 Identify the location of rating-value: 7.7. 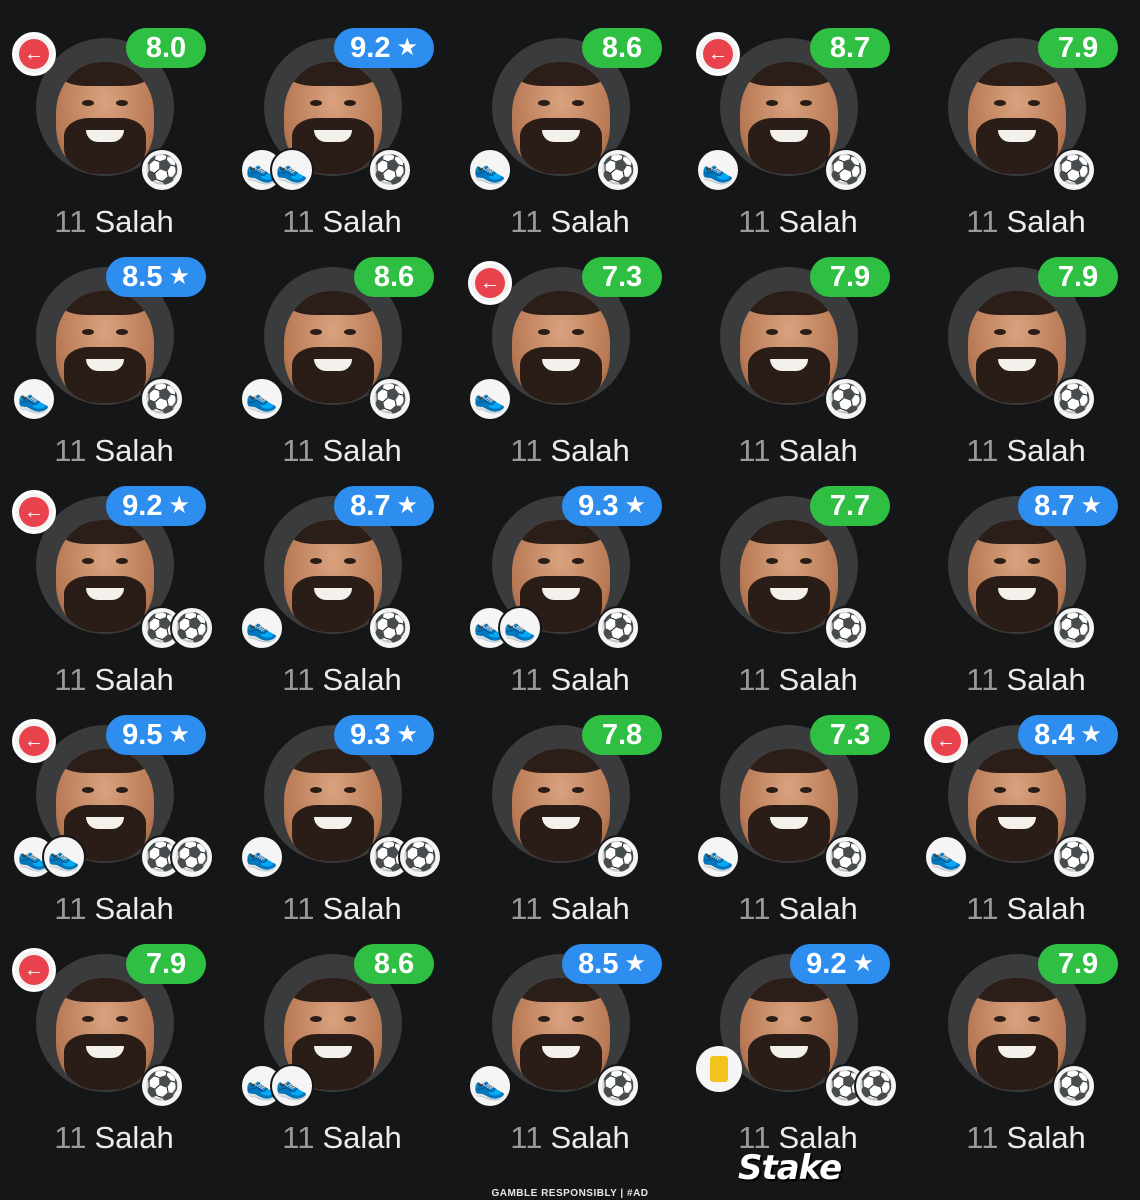
(850, 505).